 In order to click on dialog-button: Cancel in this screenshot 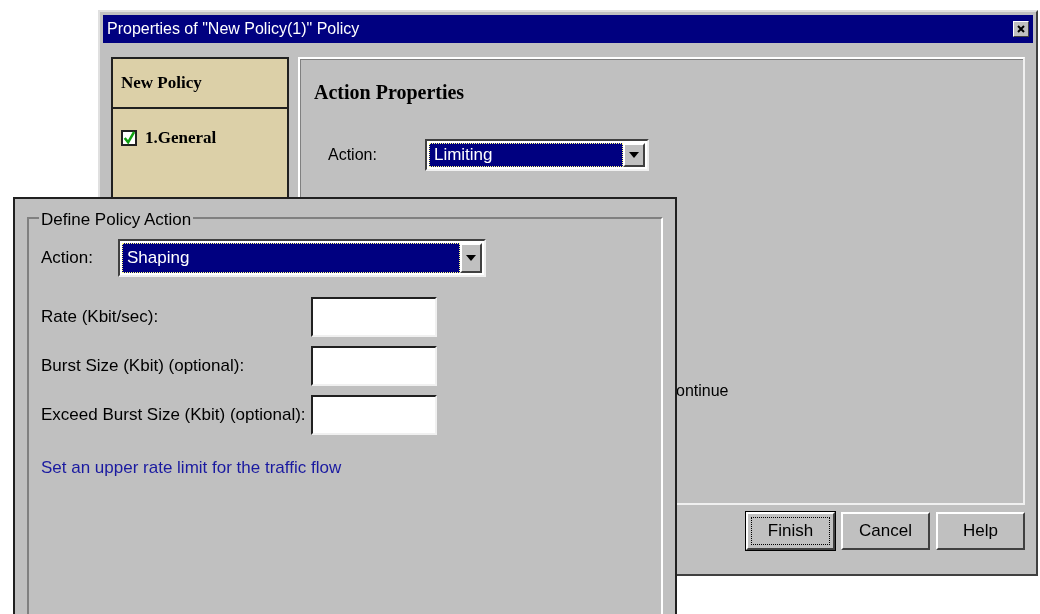, I will do `click(885, 531)`.